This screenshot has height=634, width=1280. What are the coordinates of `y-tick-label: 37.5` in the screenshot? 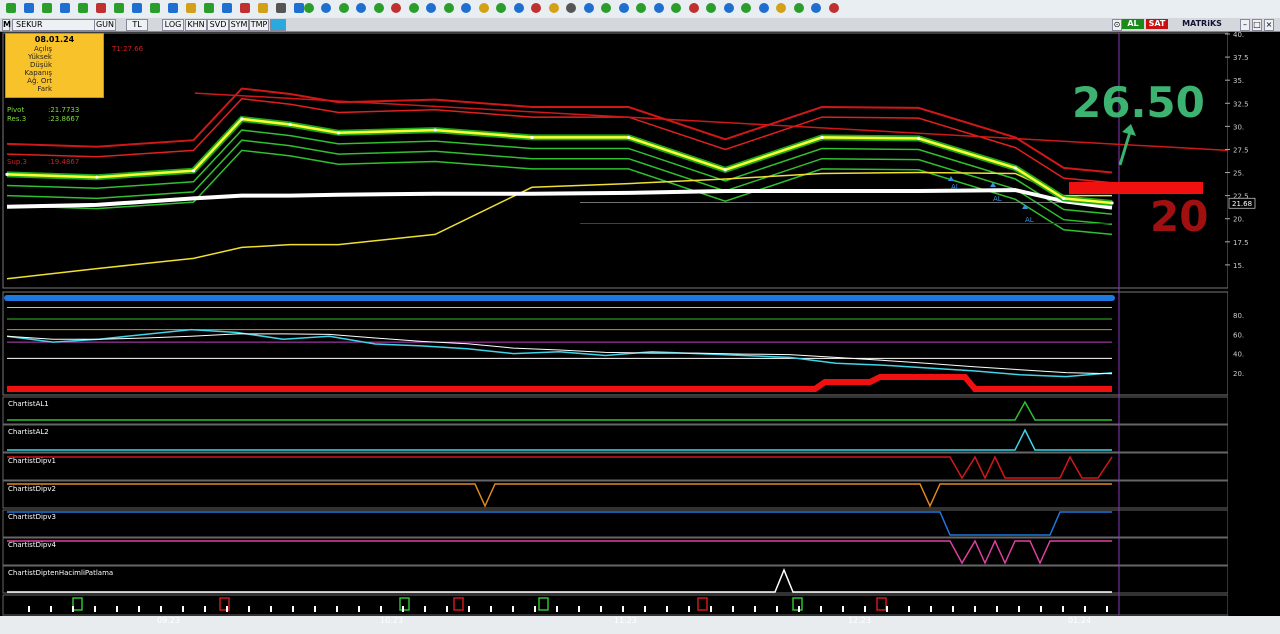 It's located at (1241, 58).